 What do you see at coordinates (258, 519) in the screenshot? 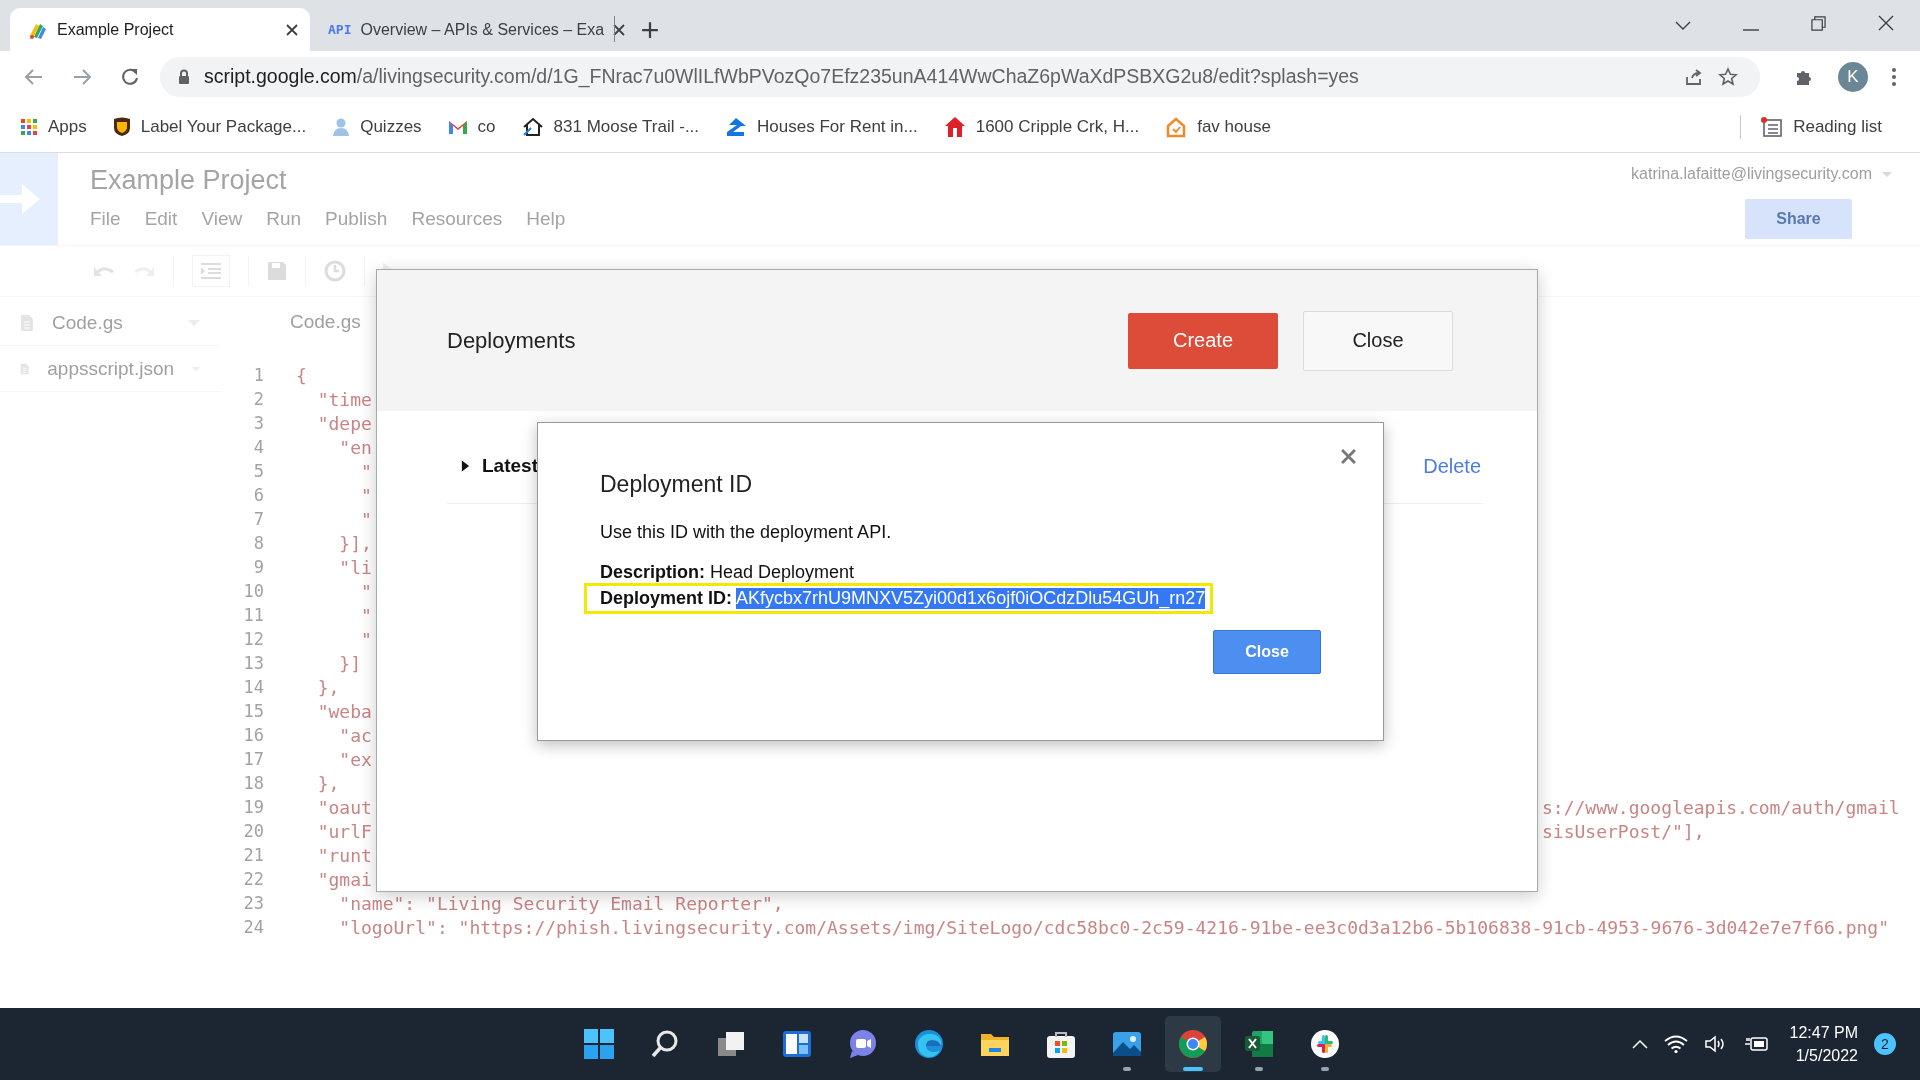
I see `line-number: 7` at bounding box center [258, 519].